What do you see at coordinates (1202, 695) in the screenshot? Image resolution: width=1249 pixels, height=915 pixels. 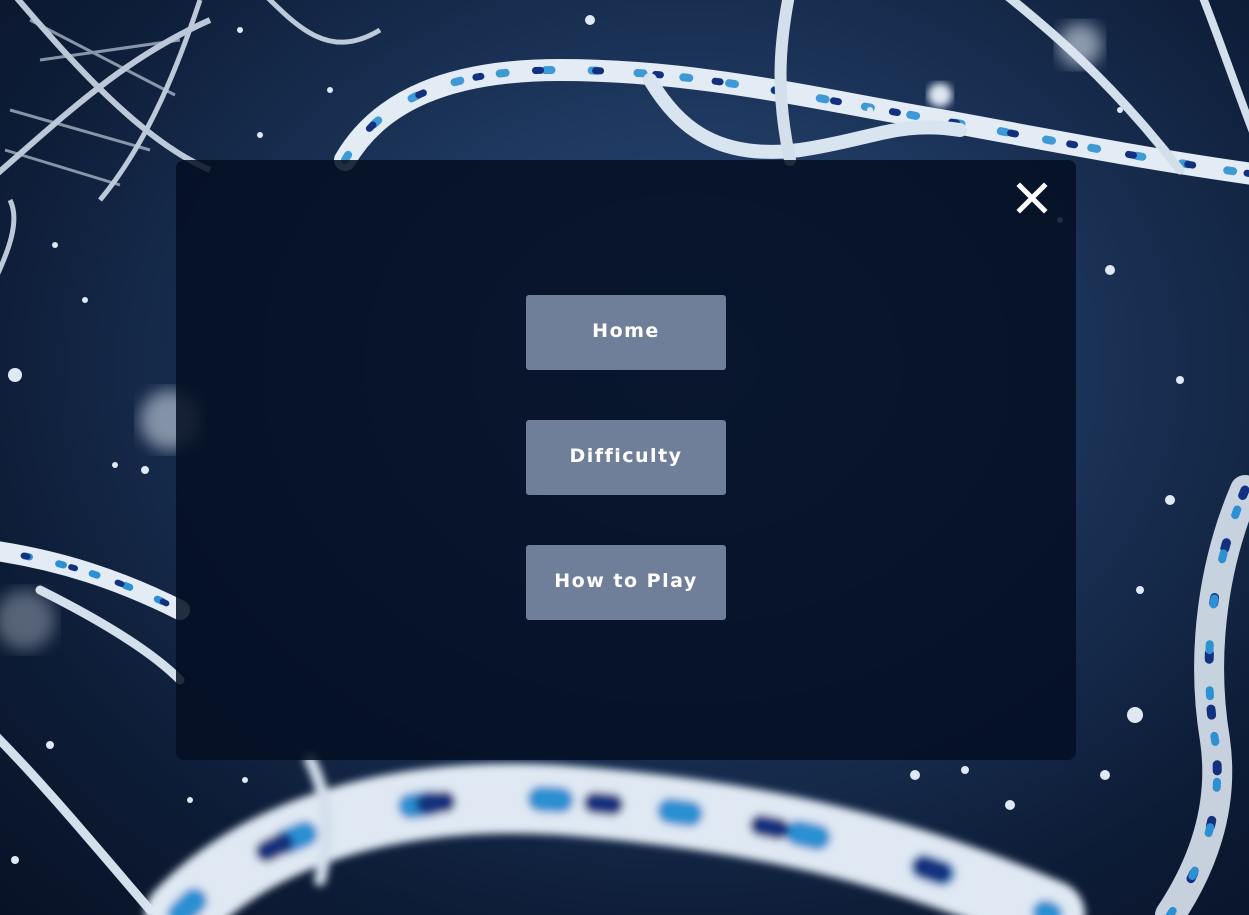 I see `helix-right` at bounding box center [1202, 695].